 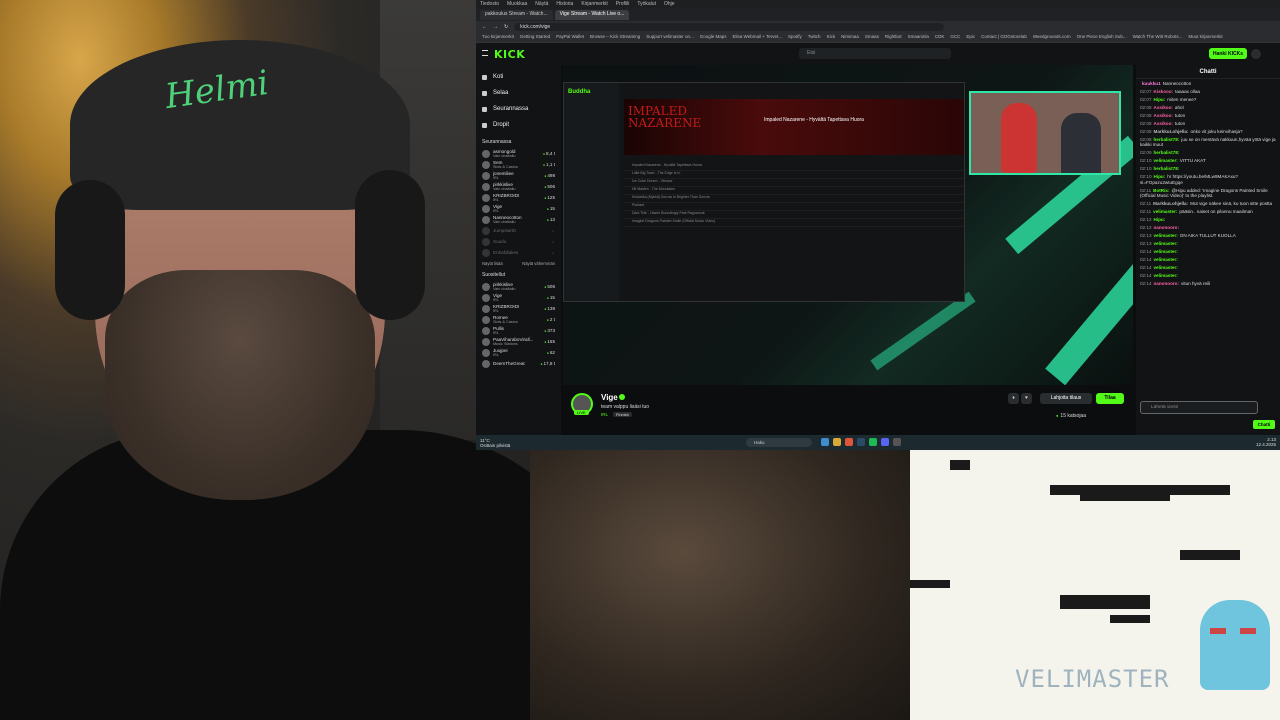 I want to click on back-icon: ←, so click(x=484, y=27).